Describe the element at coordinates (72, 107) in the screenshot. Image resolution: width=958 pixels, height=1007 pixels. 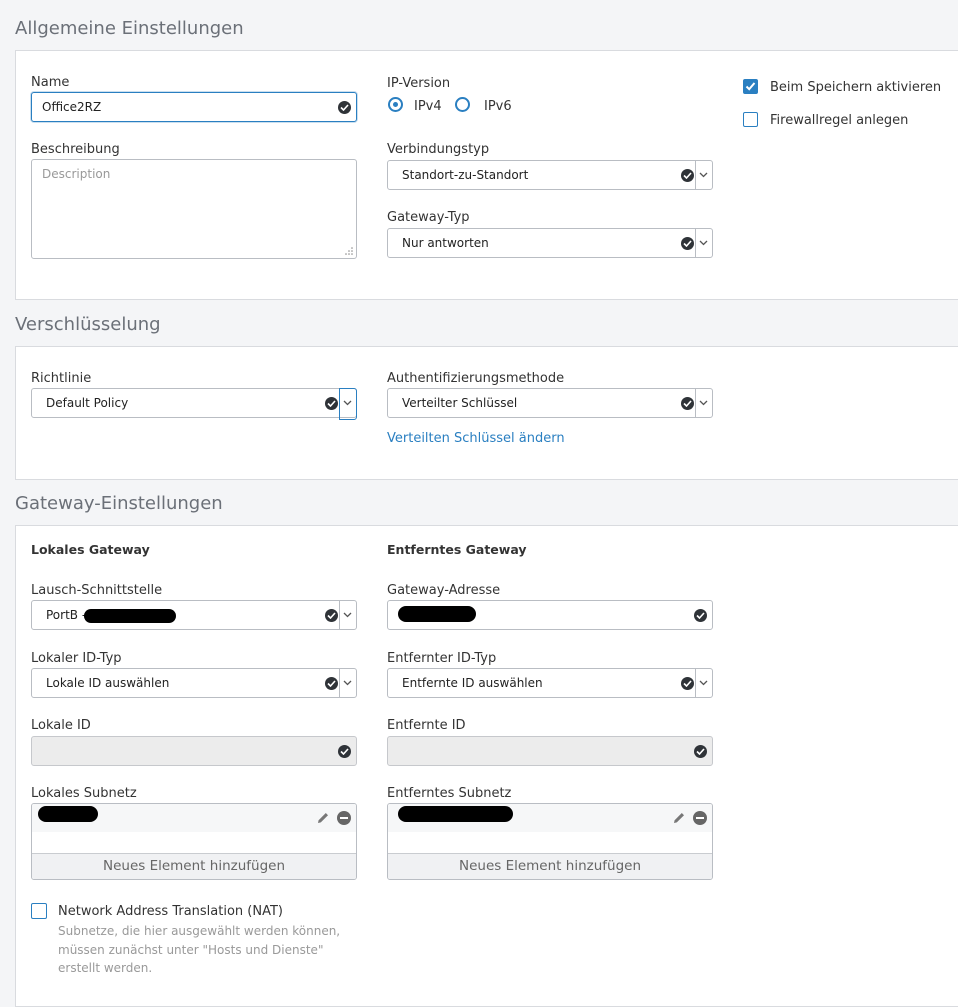
I see `name-input-value: Office2RZ` at that location.